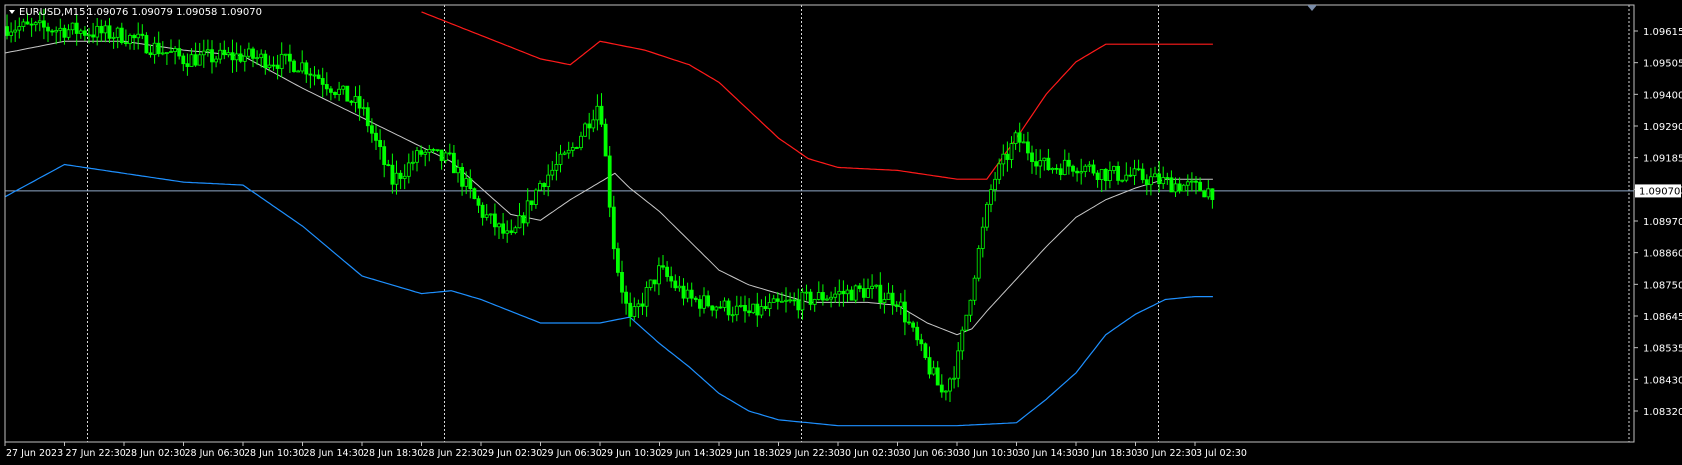 The height and width of the screenshot is (465, 1682). I want to click on x-tick-label: 30 Jun 14:30, so click(1048, 453).